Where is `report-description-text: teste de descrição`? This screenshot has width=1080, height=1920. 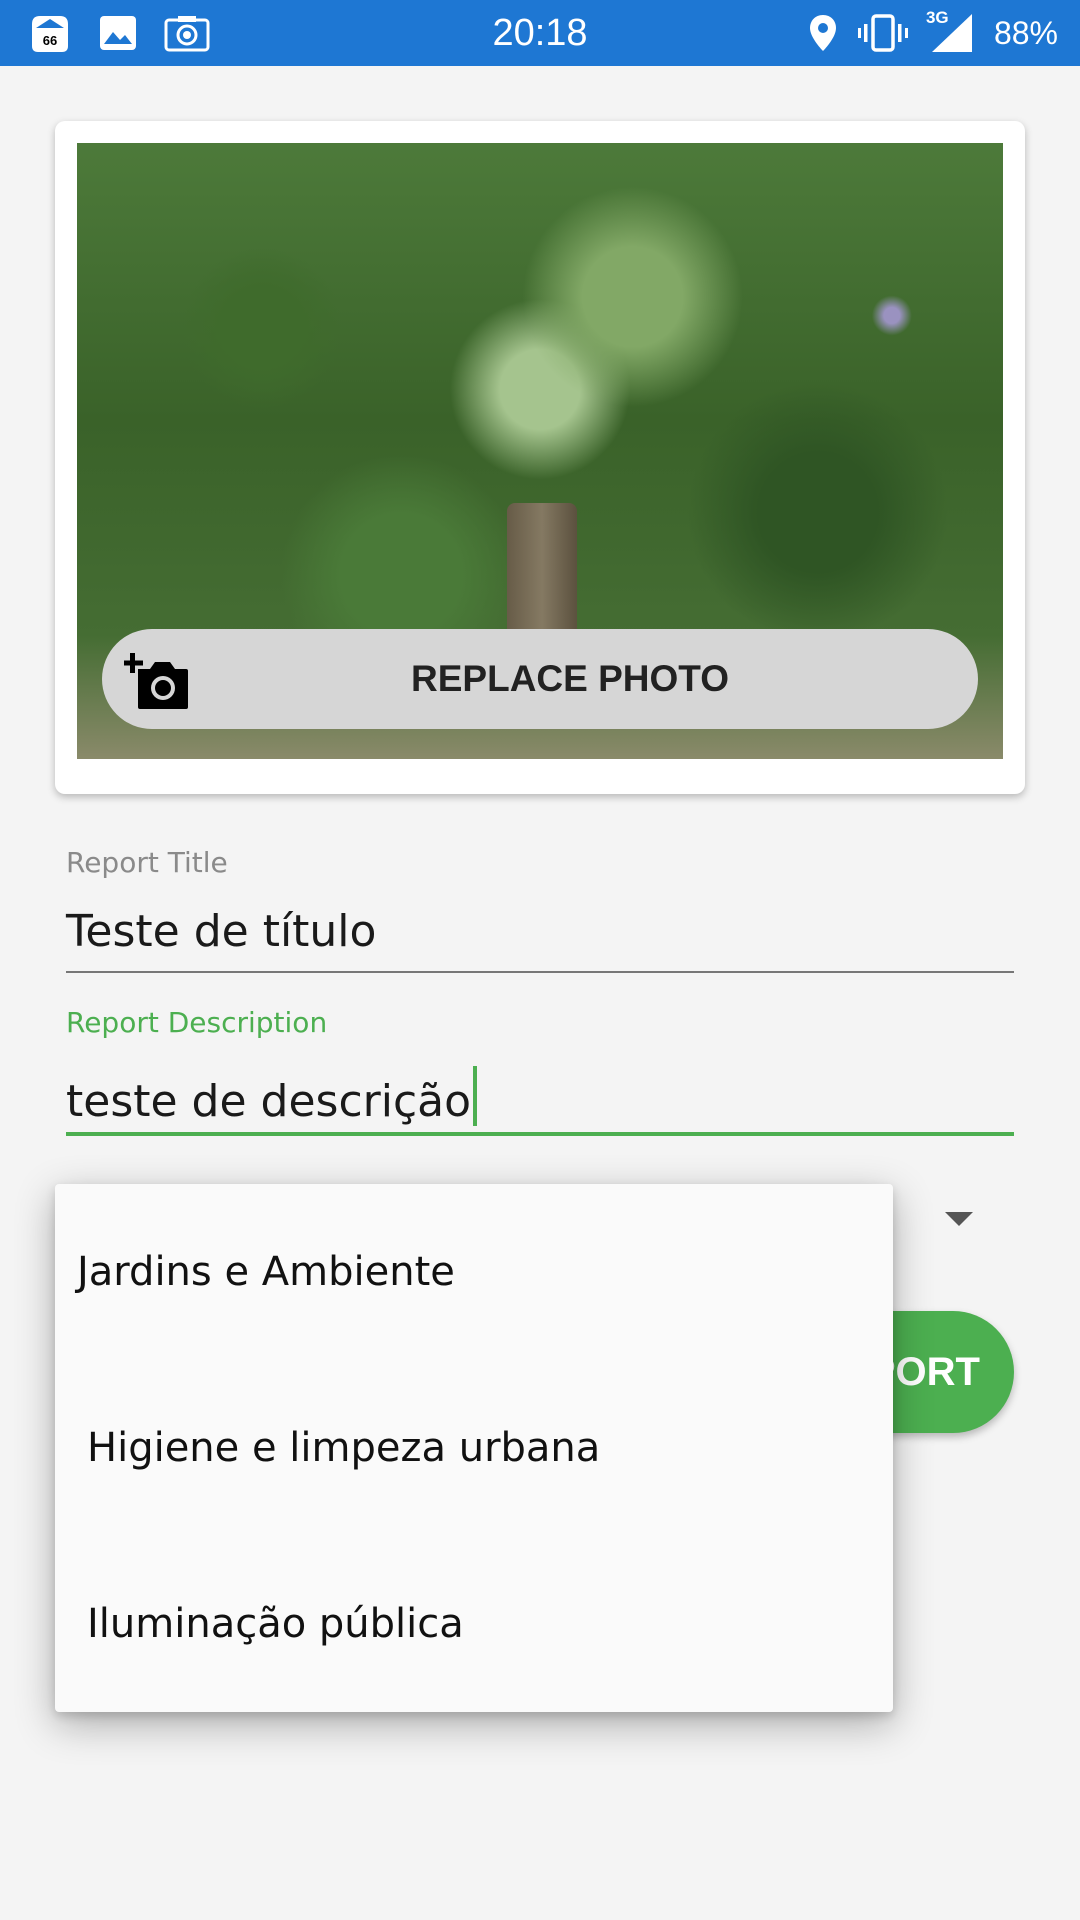
report-description-text: teste de descrição is located at coordinates (269, 1101).